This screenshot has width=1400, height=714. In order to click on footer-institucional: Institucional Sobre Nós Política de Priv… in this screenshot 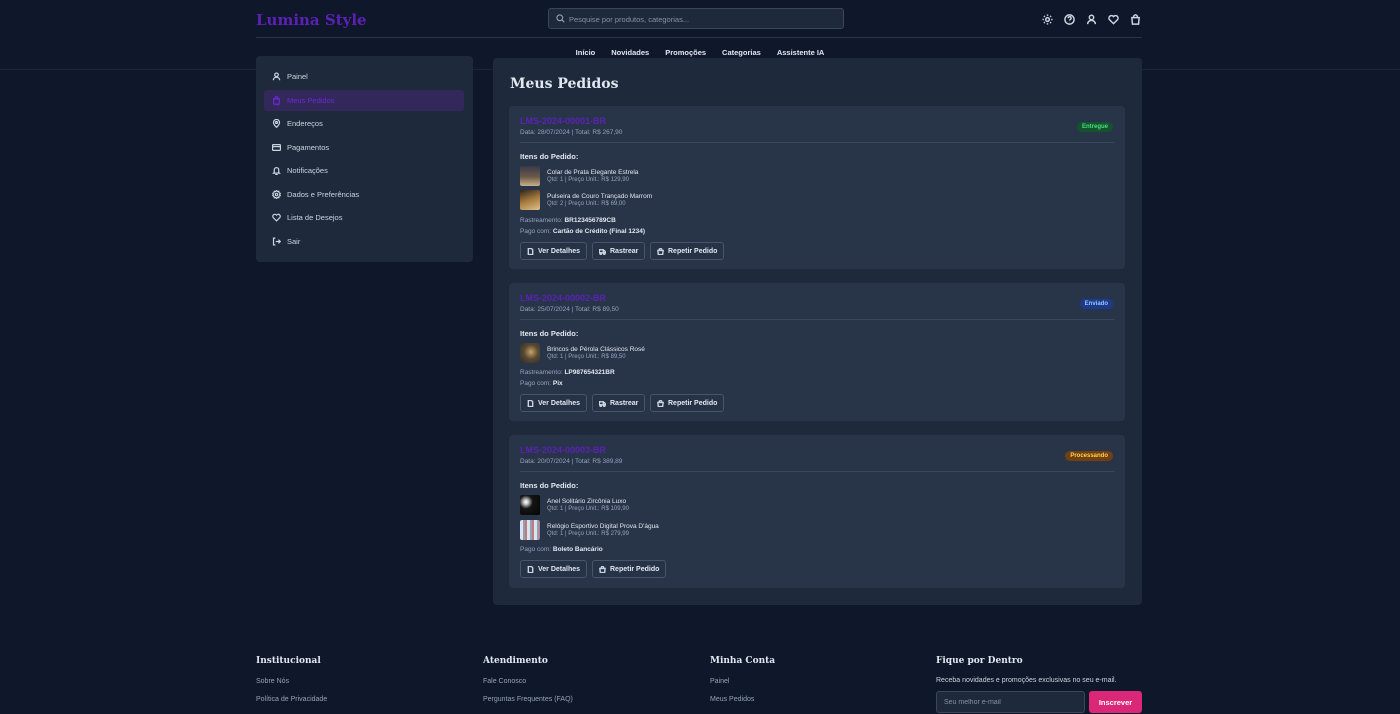, I will do `click(291, 679)`.